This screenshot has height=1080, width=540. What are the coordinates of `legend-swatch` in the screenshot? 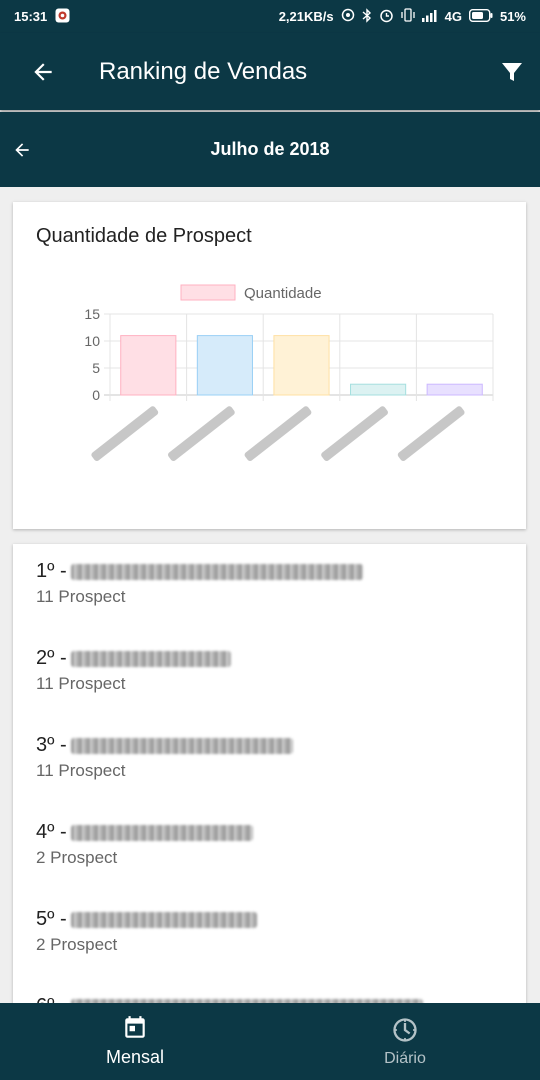 It's located at (208, 292).